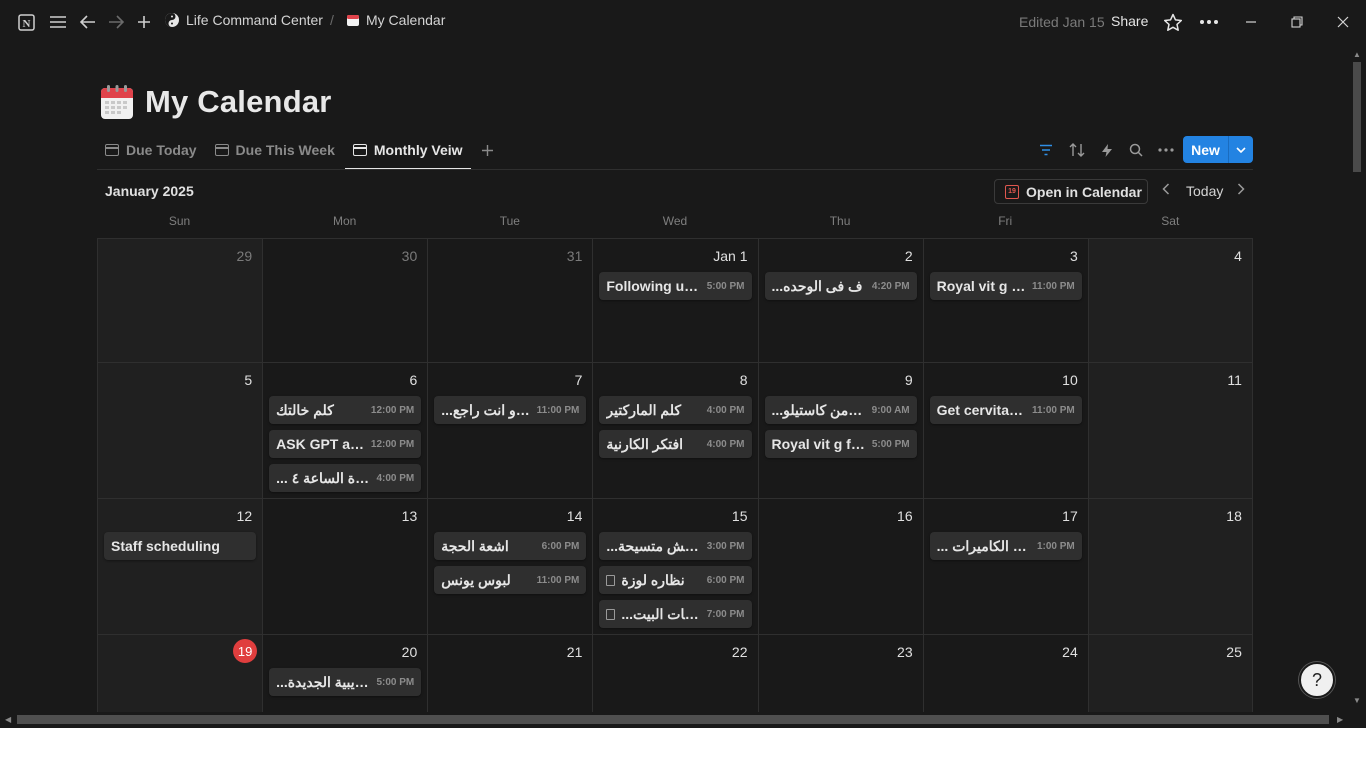  What do you see at coordinates (180, 546) in the screenshot?
I see `event-card: Staff scheduling` at bounding box center [180, 546].